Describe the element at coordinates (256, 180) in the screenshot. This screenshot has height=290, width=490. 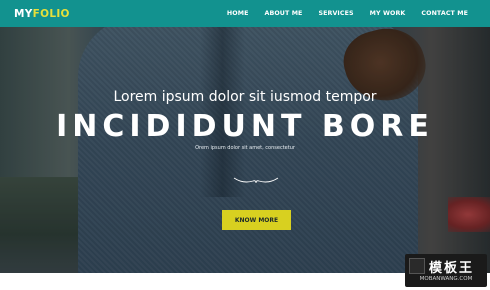
I see `ornament-divider-icon` at that location.